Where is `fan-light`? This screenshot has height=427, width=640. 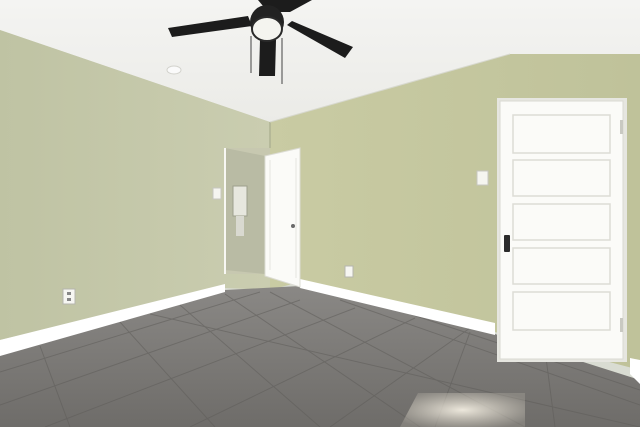 fan-light is located at coordinates (267, 29).